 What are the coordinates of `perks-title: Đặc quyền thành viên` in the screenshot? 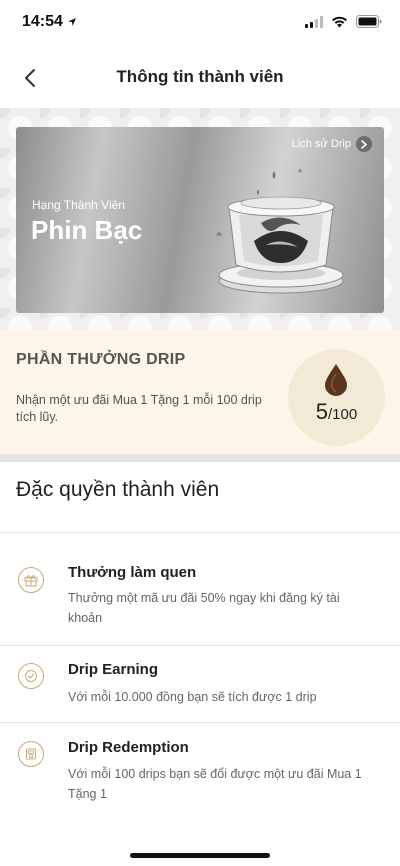 It's located at (118, 489).